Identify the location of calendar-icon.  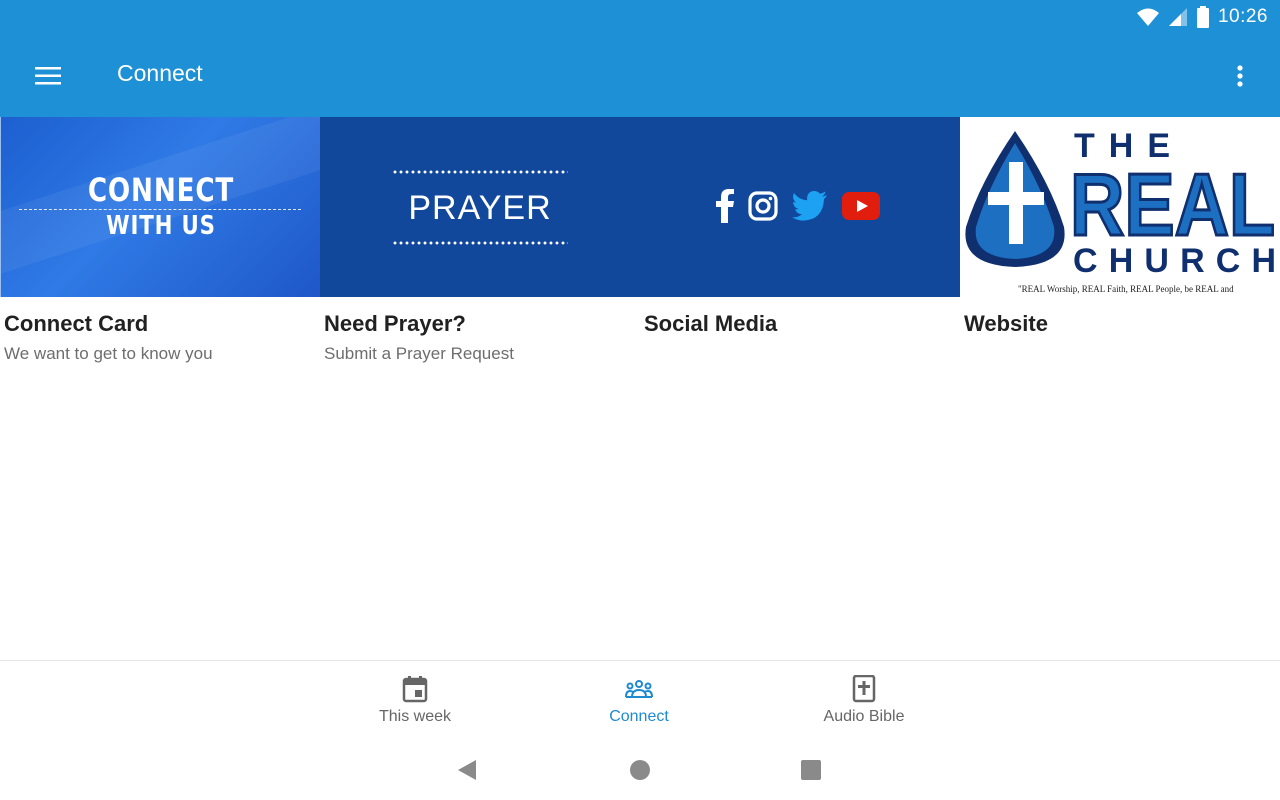
(415, 689).